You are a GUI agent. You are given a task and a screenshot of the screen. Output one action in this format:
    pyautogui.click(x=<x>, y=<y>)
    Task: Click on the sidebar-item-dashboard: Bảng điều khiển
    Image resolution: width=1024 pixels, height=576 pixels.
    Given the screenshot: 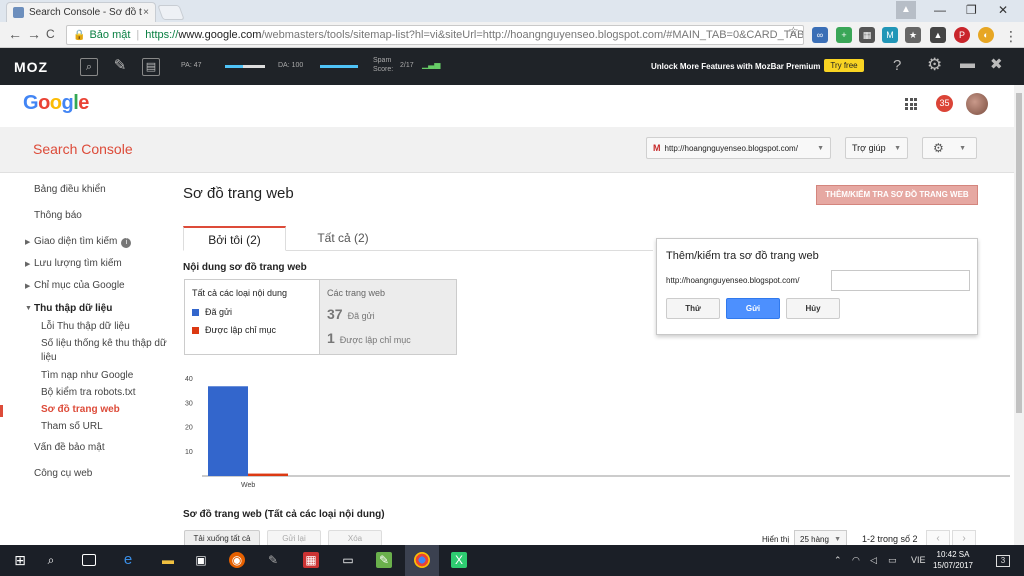 What is the action you would take?
    pyautogui.click(x=70, y=189)
    